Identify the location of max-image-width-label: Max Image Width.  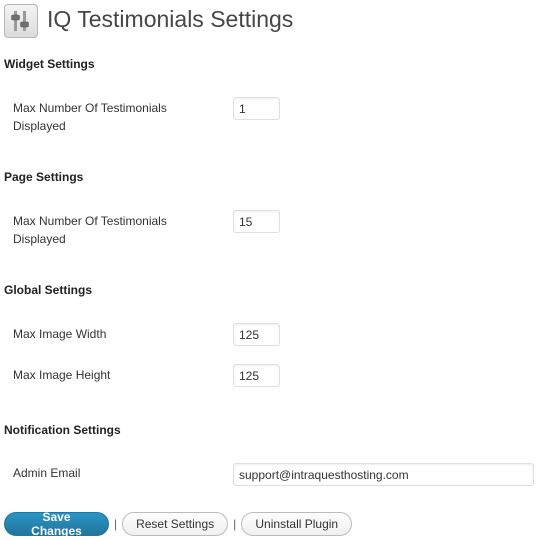
(60, 334).